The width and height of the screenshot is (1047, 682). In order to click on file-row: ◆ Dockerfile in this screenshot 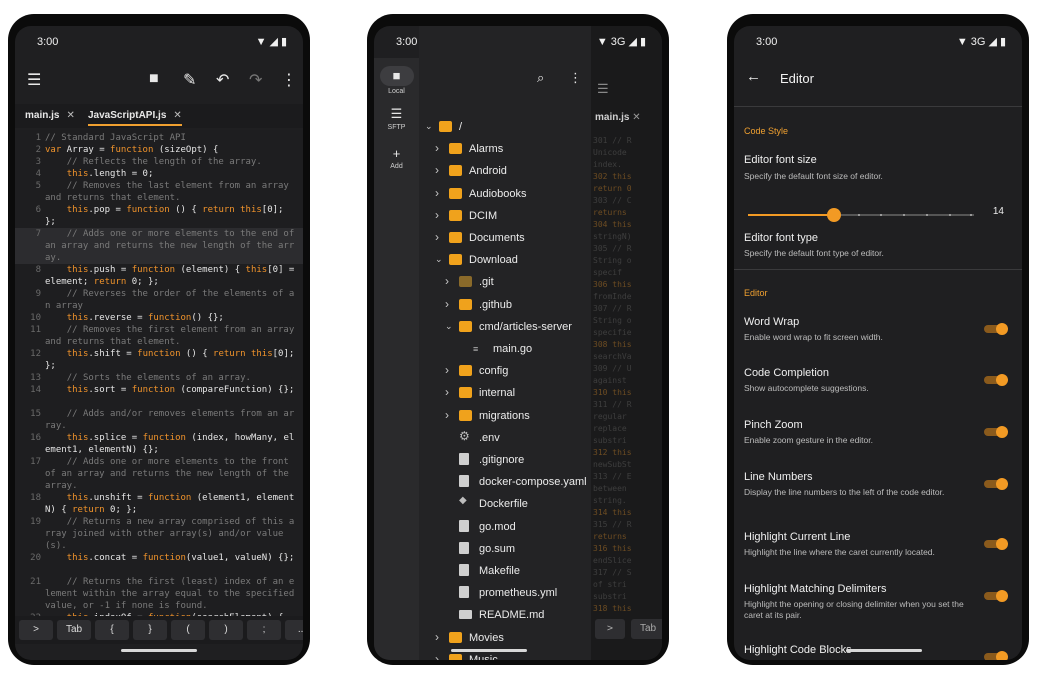, I will do `click(505, 504)`.